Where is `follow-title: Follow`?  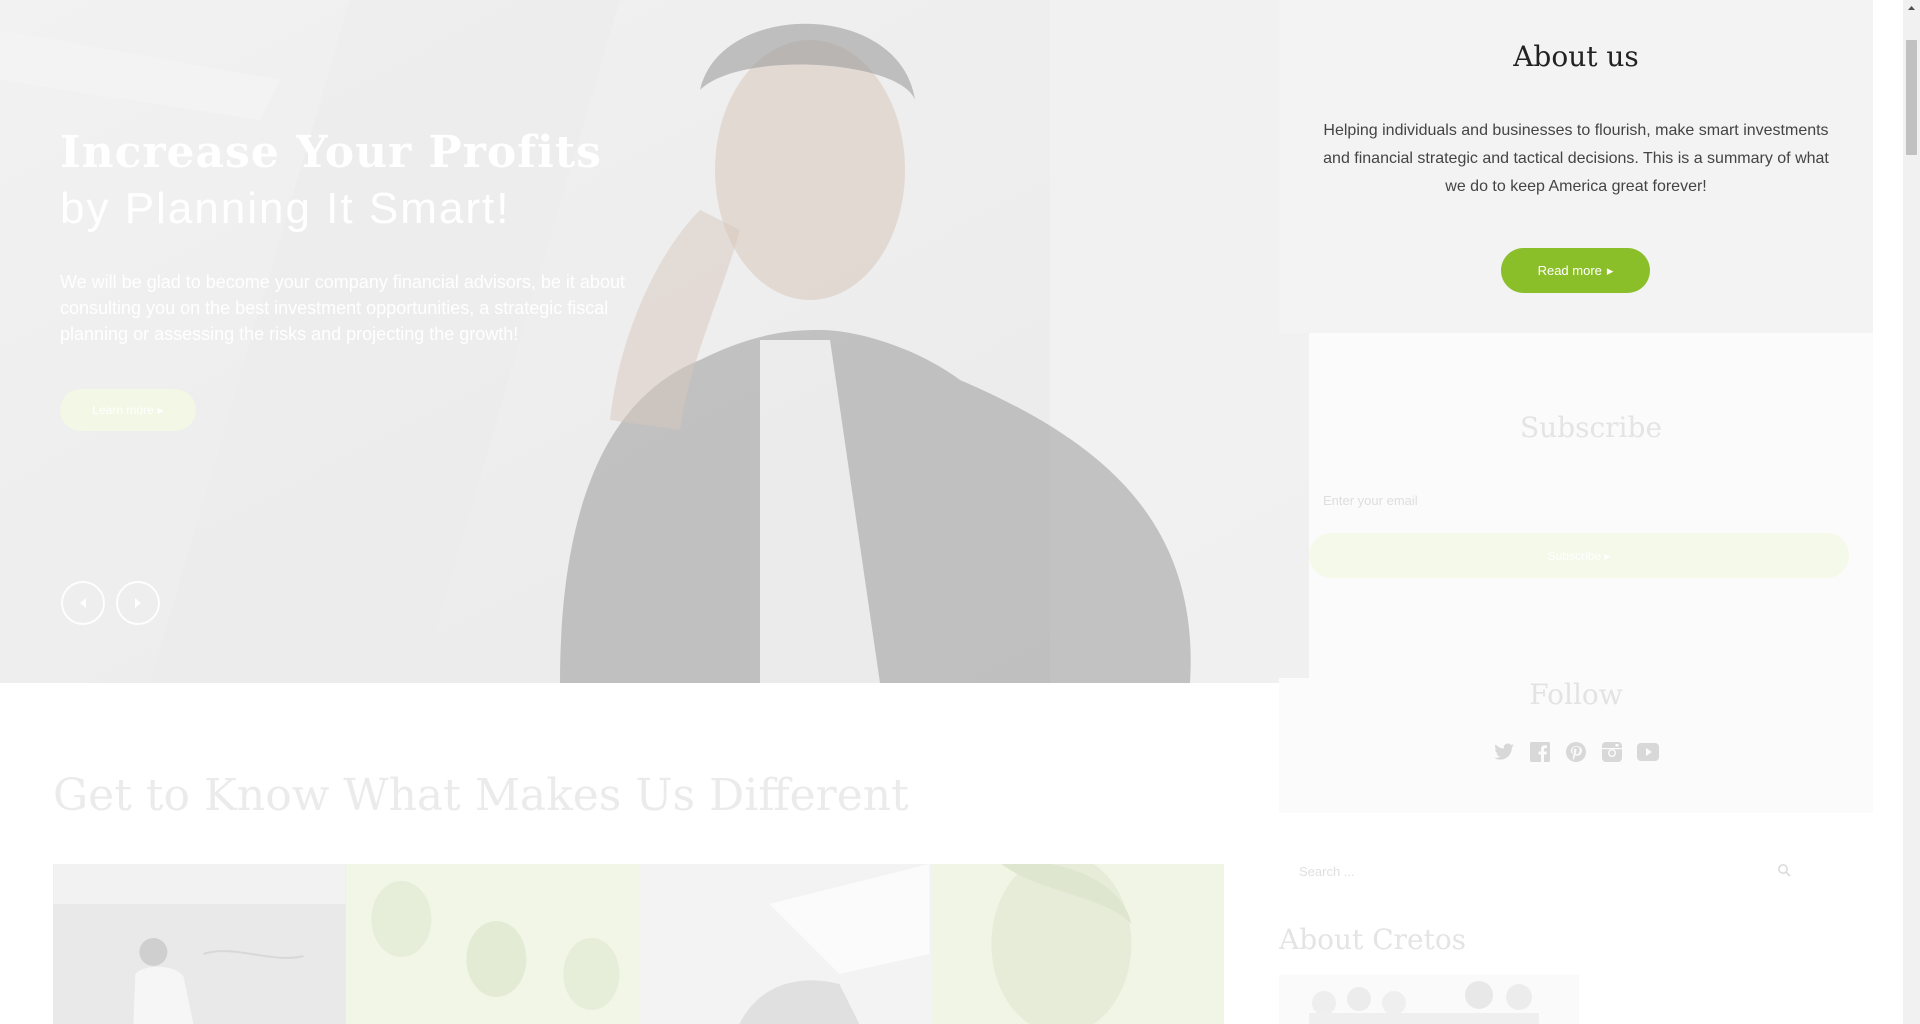
follow-title: Follow is located at coordinates (1576, 694).